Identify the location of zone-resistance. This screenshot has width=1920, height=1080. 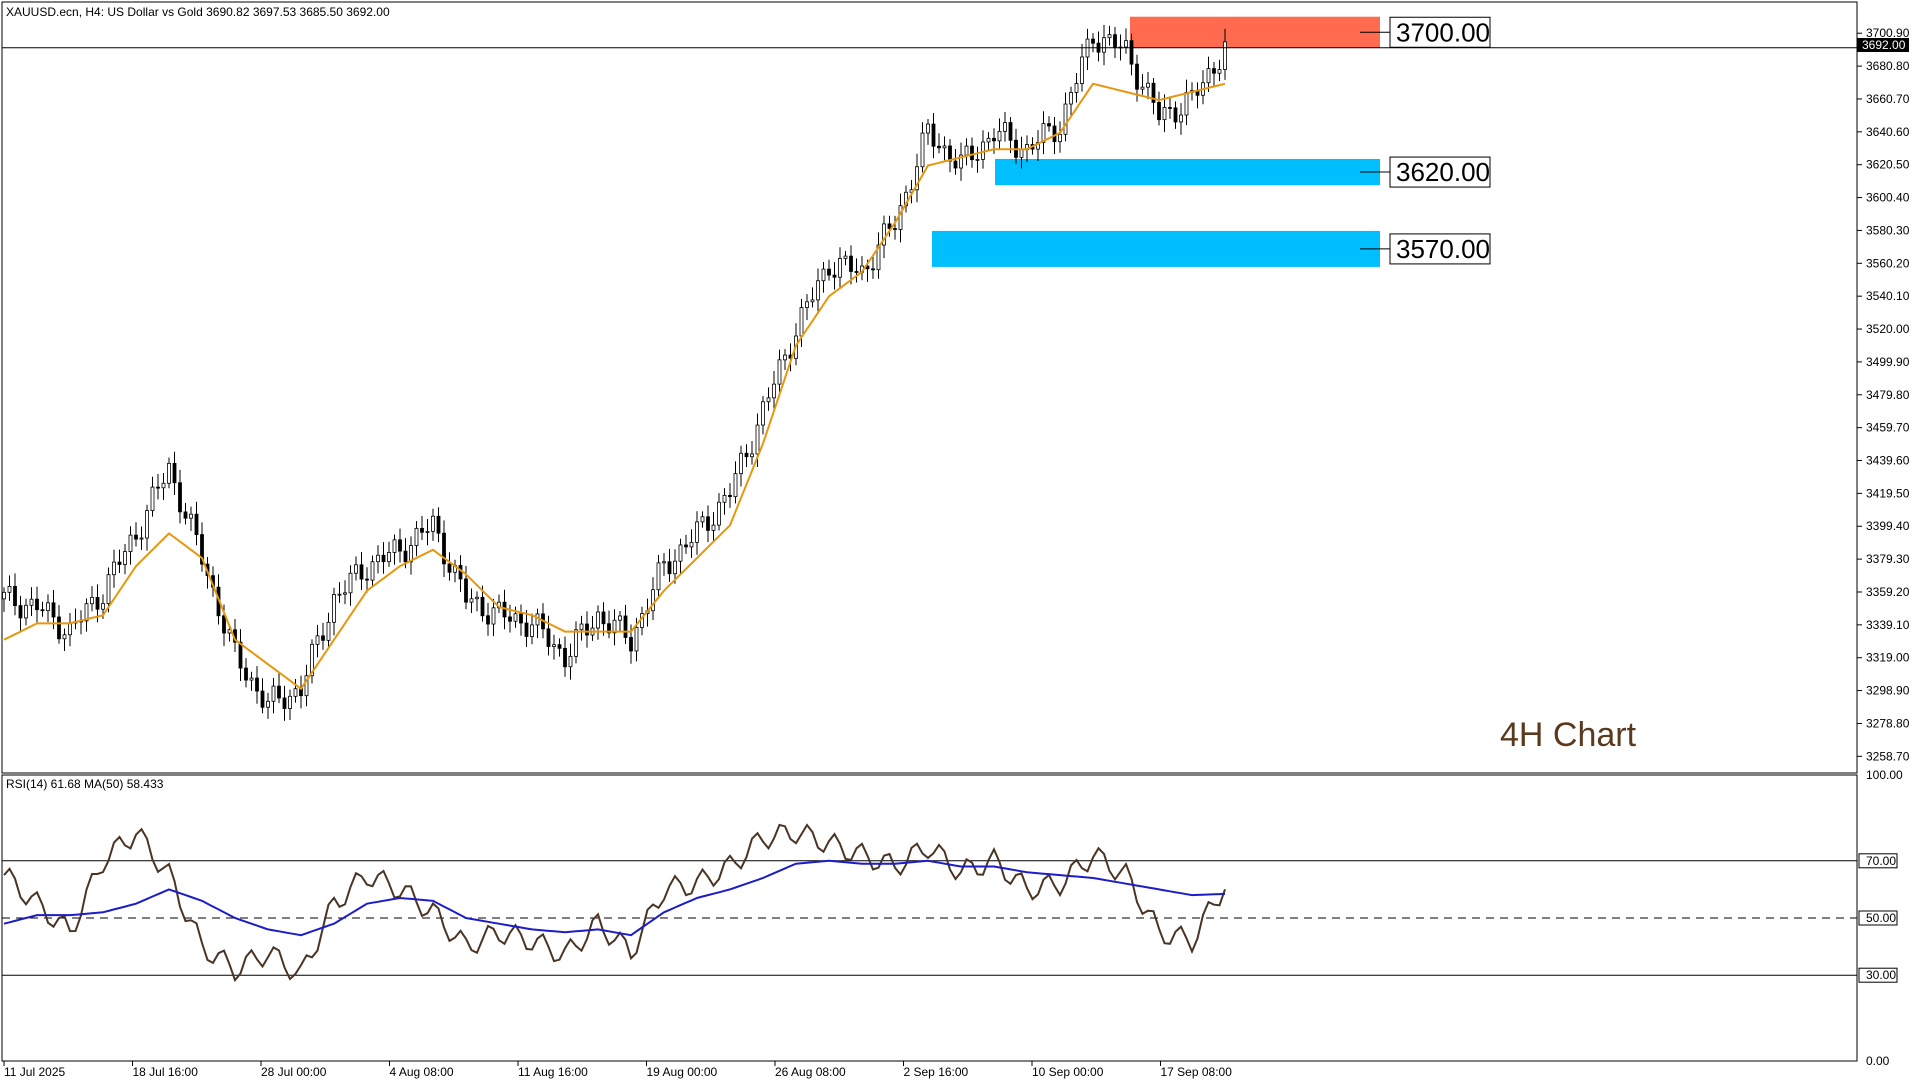
(1255, 32).